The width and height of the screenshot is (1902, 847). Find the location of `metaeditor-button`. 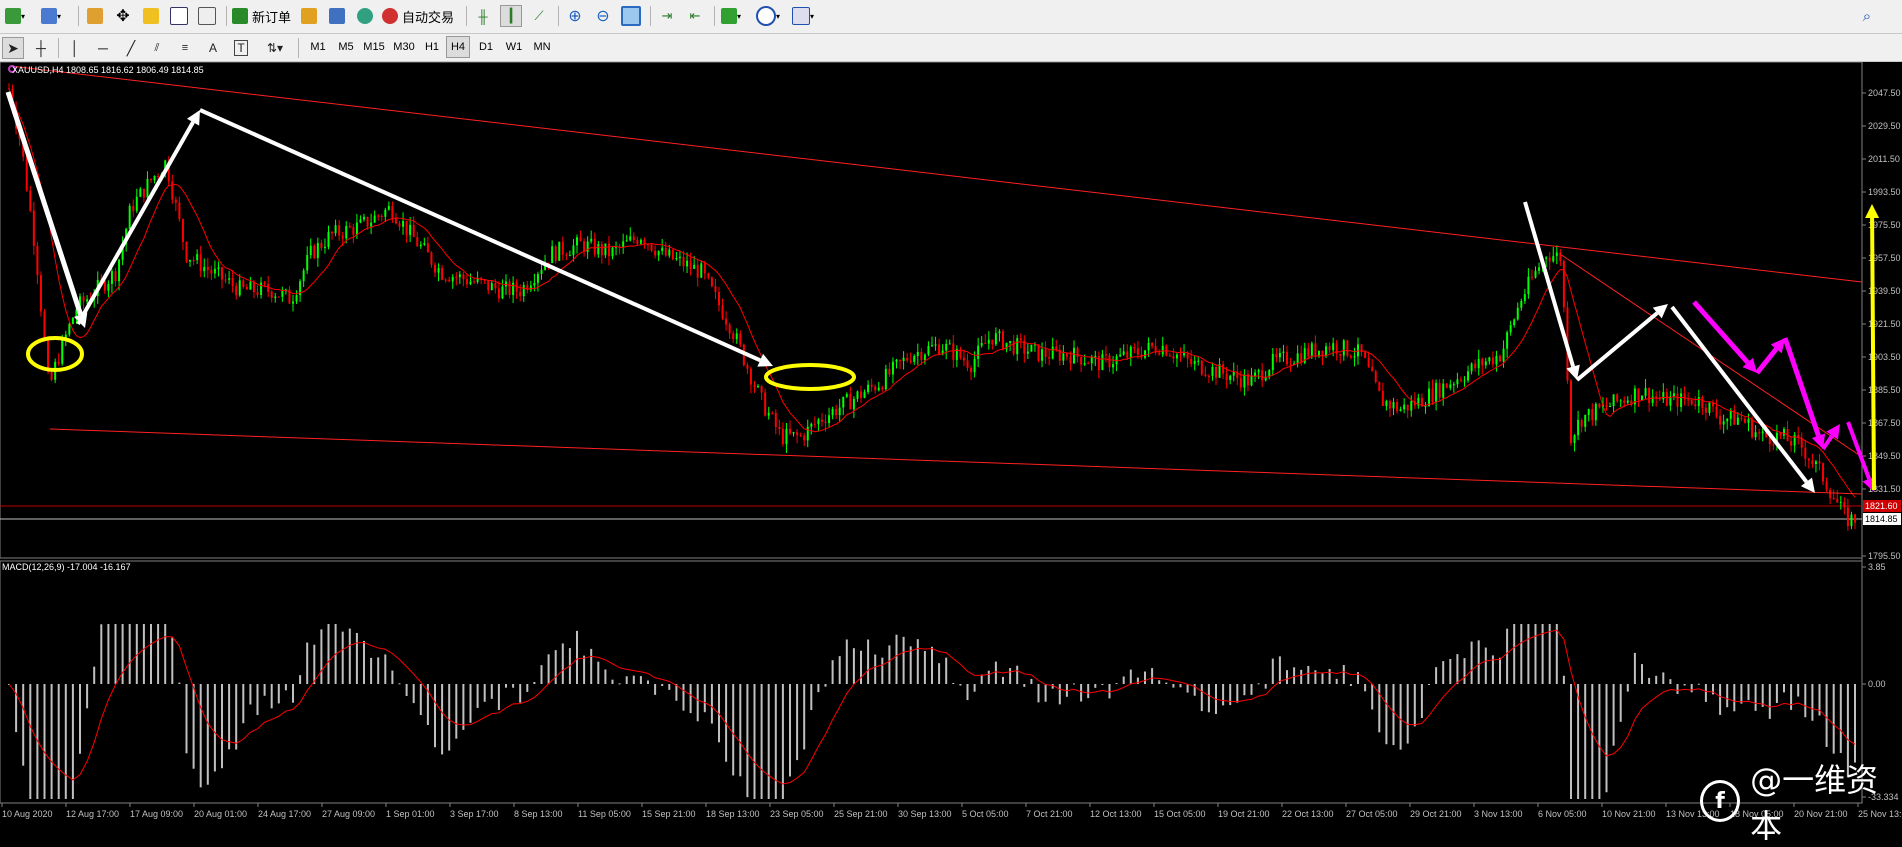

metaeditor-button is located at coordinates (309, 16).